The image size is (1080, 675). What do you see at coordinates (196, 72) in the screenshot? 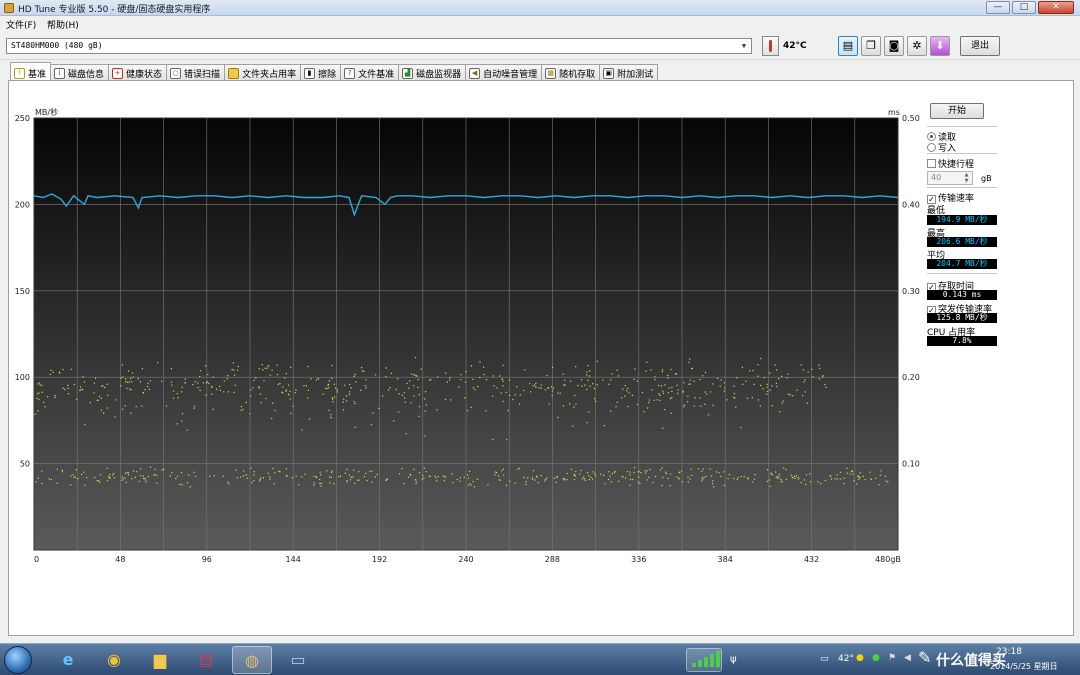
I see `tab-error-scan: ○ 错误扫描` at bounding box center [196, 72].